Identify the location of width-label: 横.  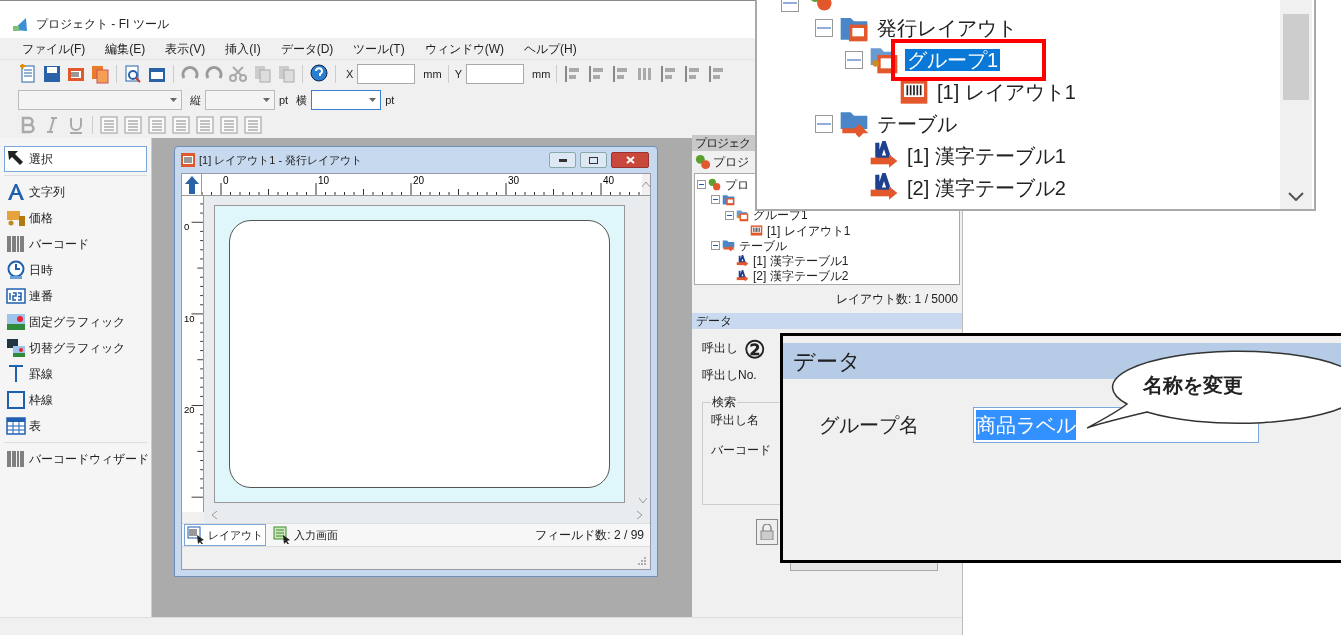
(302, 100).